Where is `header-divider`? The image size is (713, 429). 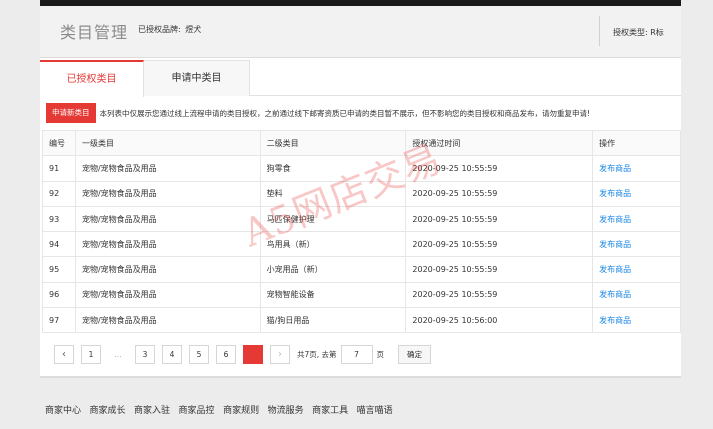
header-divider is located at coordinates (599, 31).